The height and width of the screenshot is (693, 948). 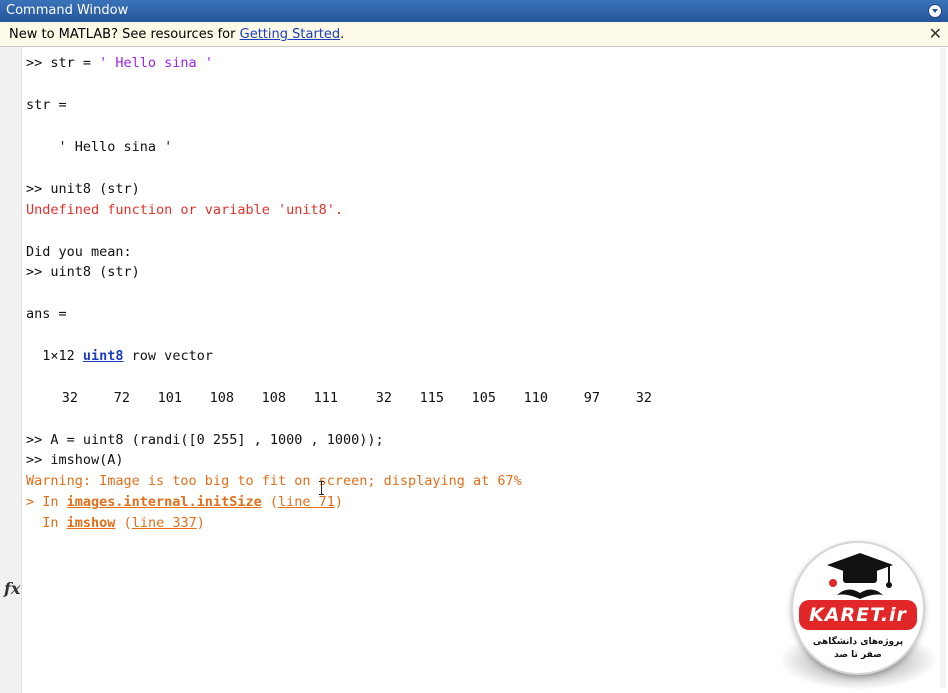 I want to click on stack-line: In imshow (line 337), so click(x=115, y=523).